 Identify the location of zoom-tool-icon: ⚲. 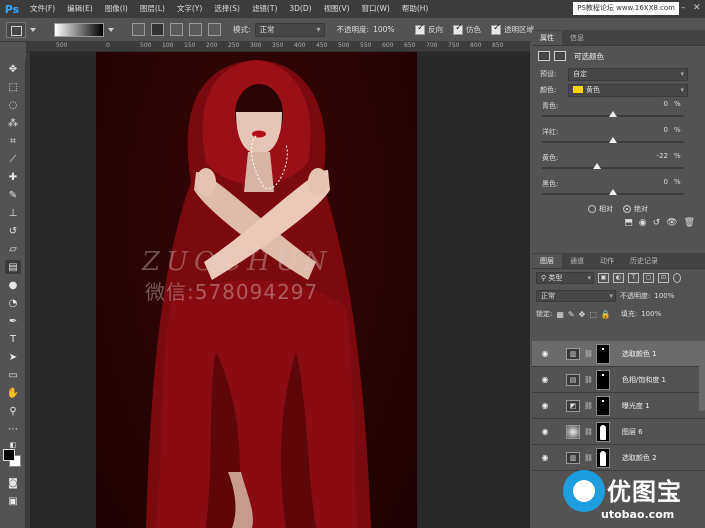
(13, 411).